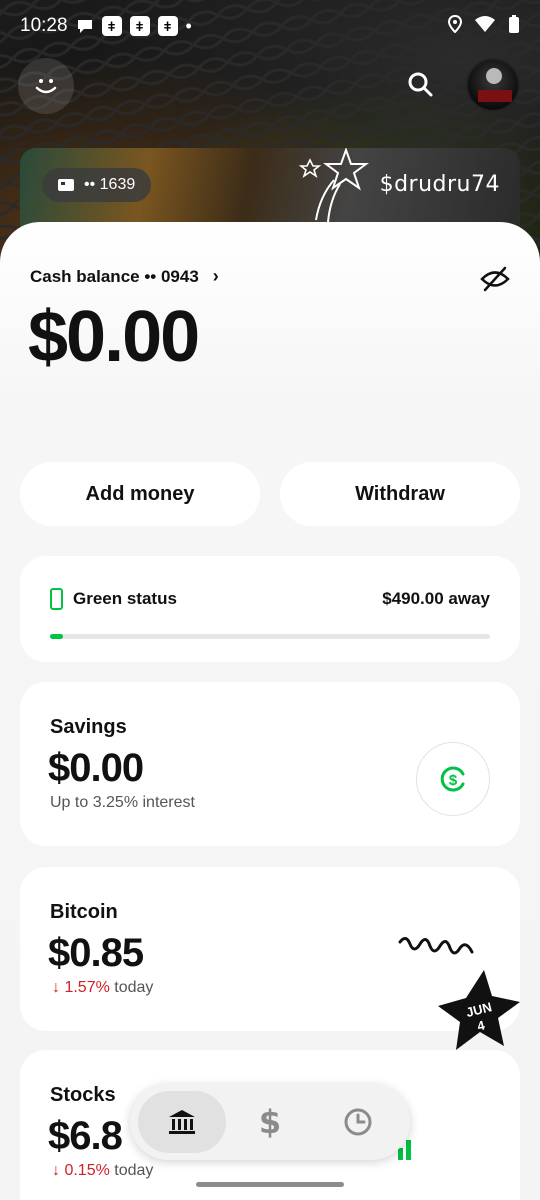 The width and height of the screenshot is (540, 1200). Describe the element at coordinates (514, 26) in the screenshot. I see `battery-icon` at that location.